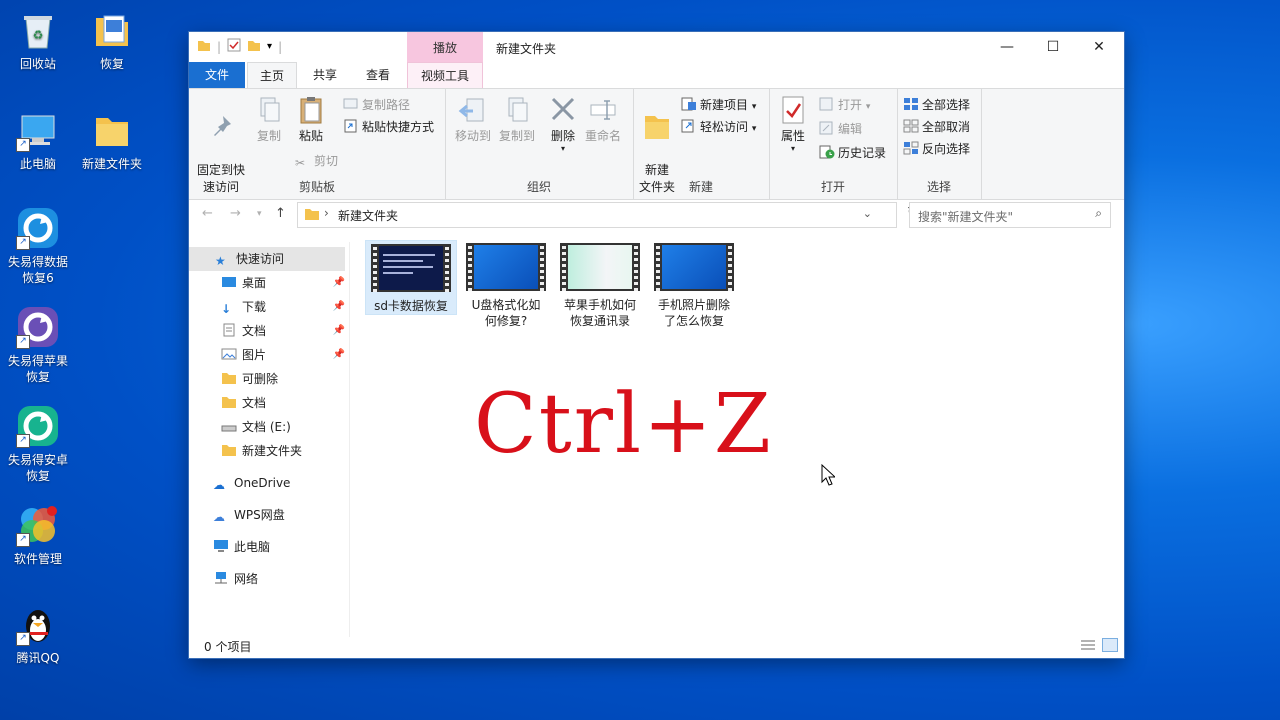 The height and width of the screenshot is (720, 1280). Describe the element at coordinates (269, 331) in the screenshot. I see `nav-item-documents: 文档 📌` at that location.